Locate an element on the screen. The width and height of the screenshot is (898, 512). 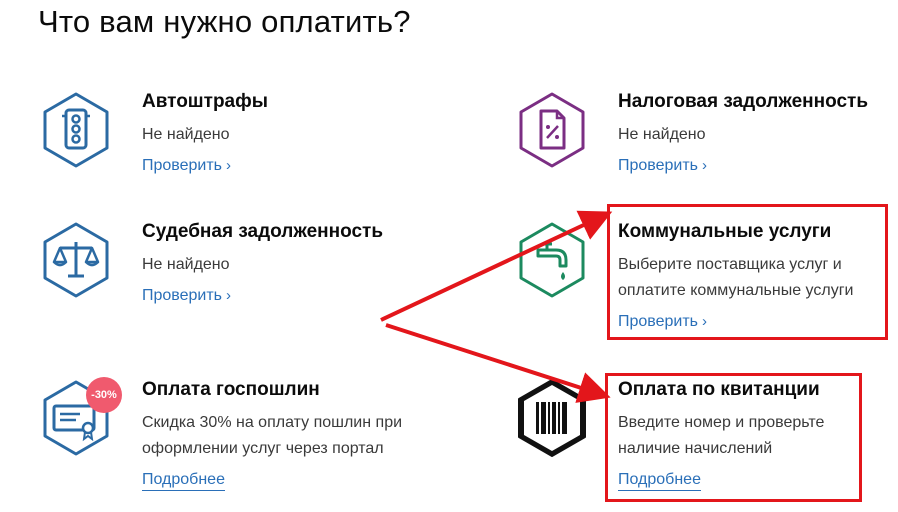
card-title: Налоговая задолженность is located at coordinates (743, 101).